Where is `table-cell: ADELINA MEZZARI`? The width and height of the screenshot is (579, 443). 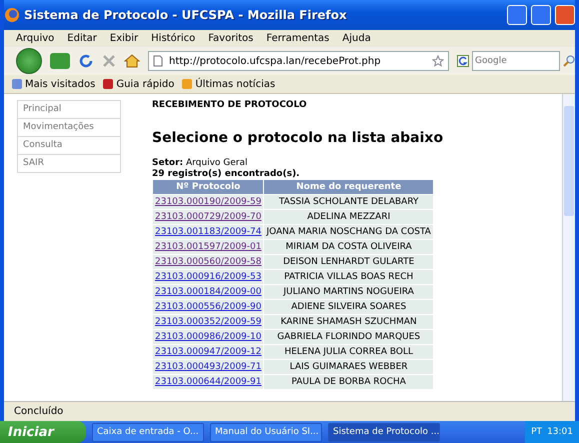
table-cell: ADELINA MEZZARI is located at coordinates (348, 217).